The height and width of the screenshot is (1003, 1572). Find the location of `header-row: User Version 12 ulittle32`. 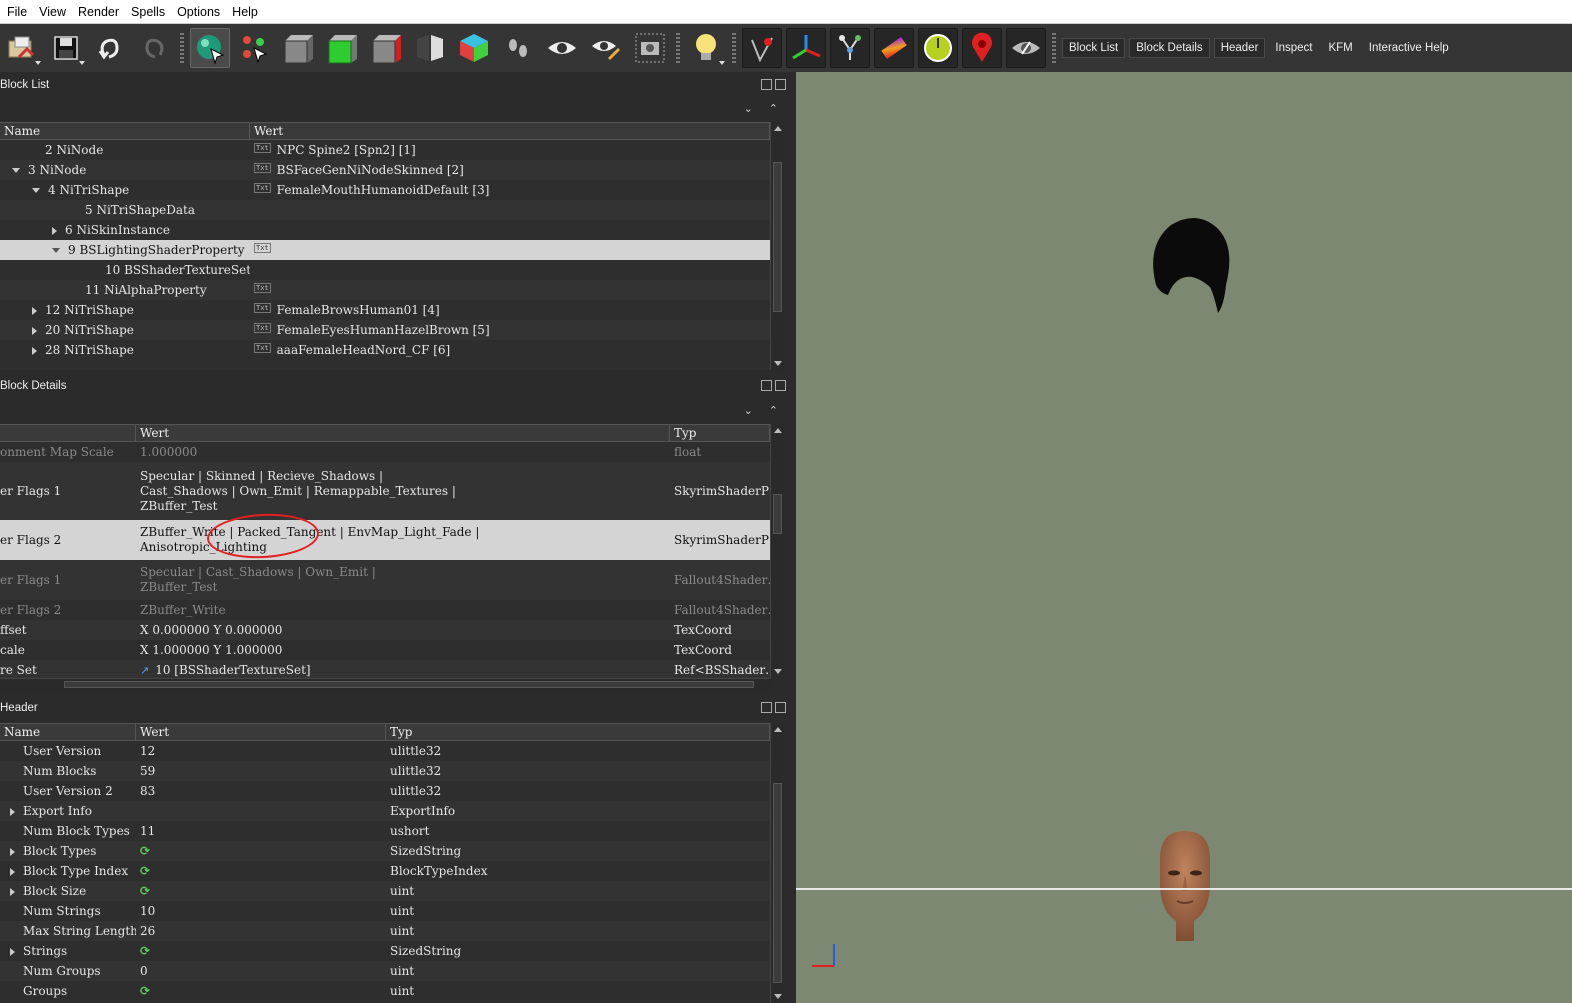

header-row: User Version 12 ulittle32 is located at coordinates (385, 751).